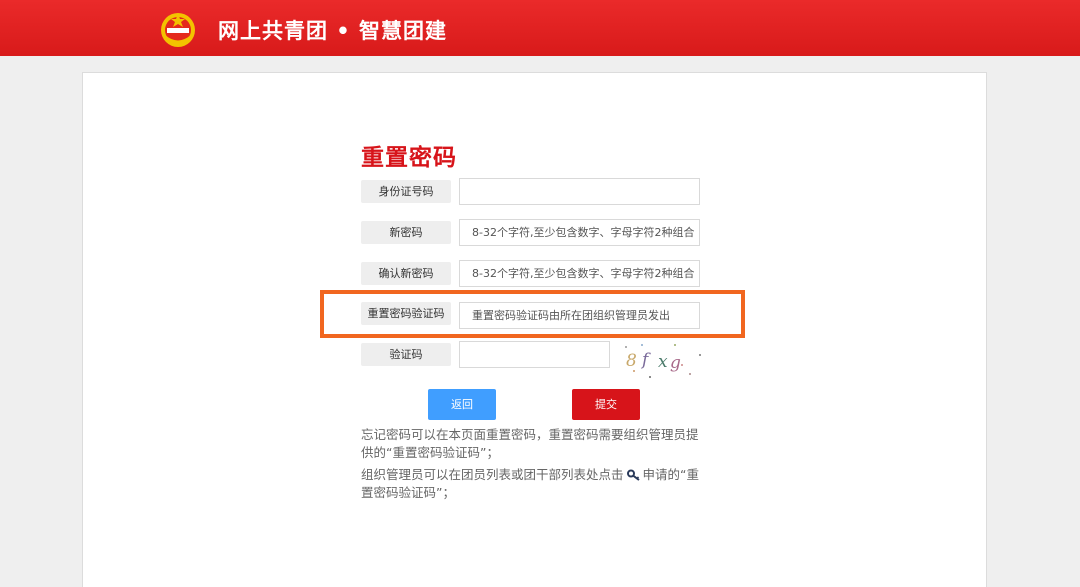 This screenshot has width=1080, height=587. What do you see at coordinates (530, 443) in the screenshot?
I see `note-forgot-password: 忘记密码可以在本页面重置密码，重置密码需要组织管理员提供的“重置密码验证码”；` at bounding box center [530, 443].